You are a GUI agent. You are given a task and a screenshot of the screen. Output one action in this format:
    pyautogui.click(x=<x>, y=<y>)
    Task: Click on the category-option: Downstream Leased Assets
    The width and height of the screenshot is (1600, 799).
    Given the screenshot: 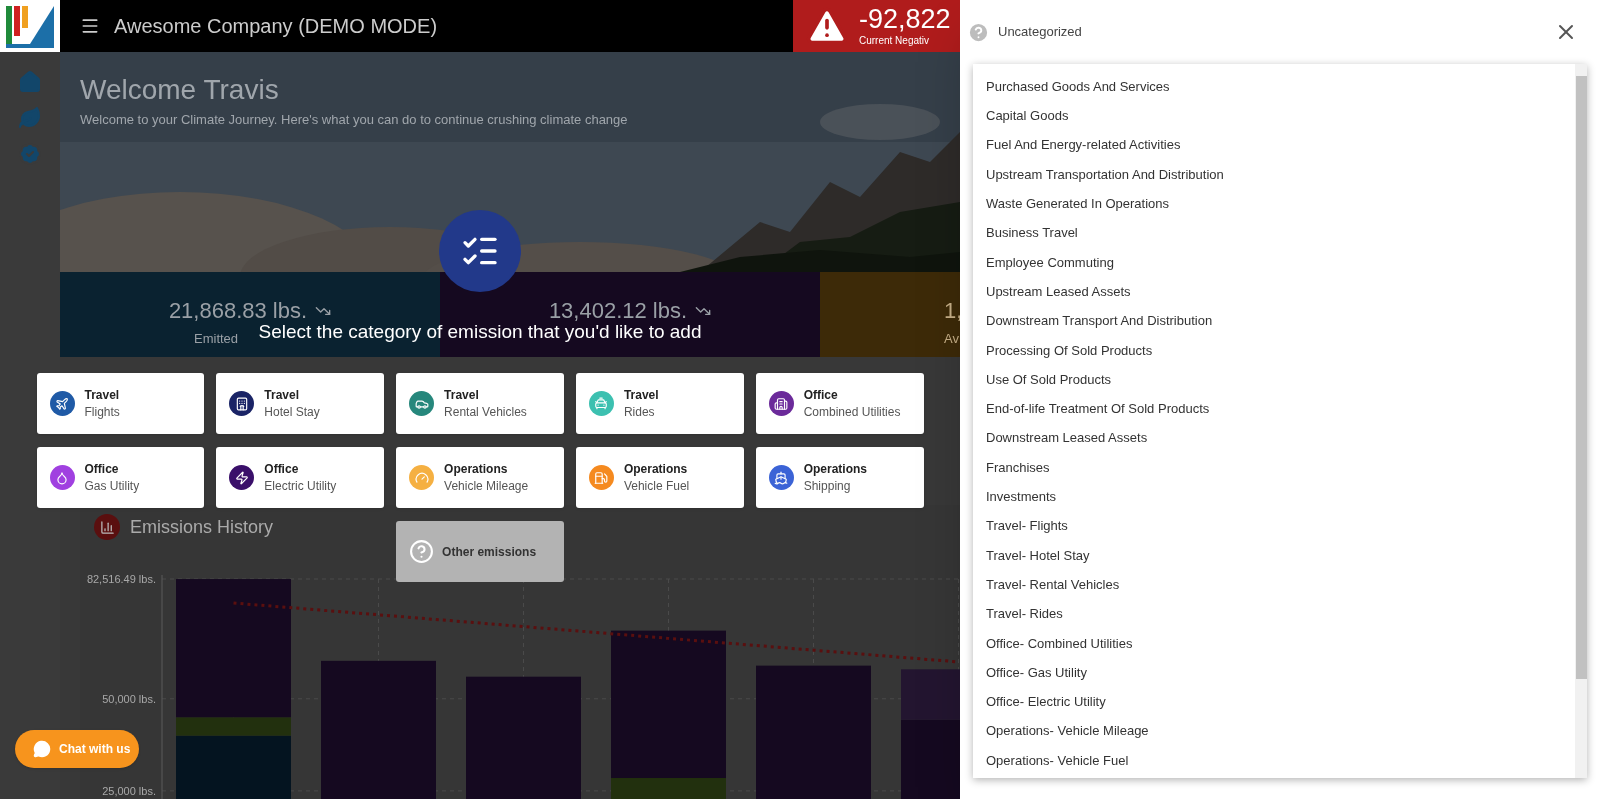 What is the action you would take?
    pyautogui.click(x=1274, y=438)
    